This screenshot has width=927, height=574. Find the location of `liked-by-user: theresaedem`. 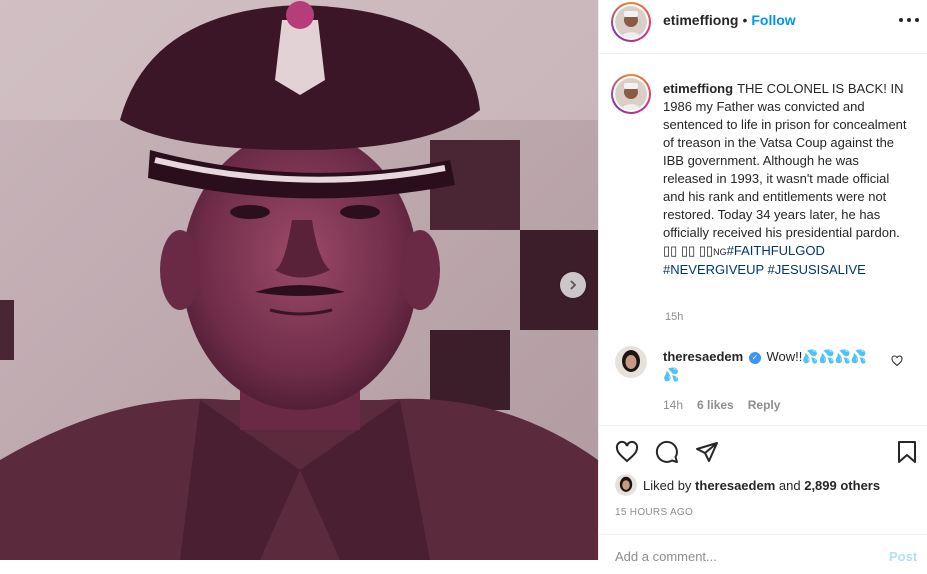

liked-by-user: theresaedem is located at coordinates (735, 485).